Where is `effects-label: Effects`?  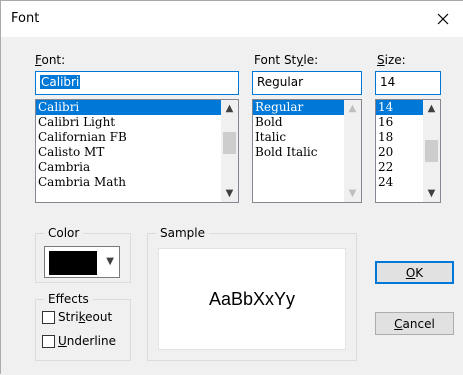 effects-label: Effects is located at coordinates (68, 299).